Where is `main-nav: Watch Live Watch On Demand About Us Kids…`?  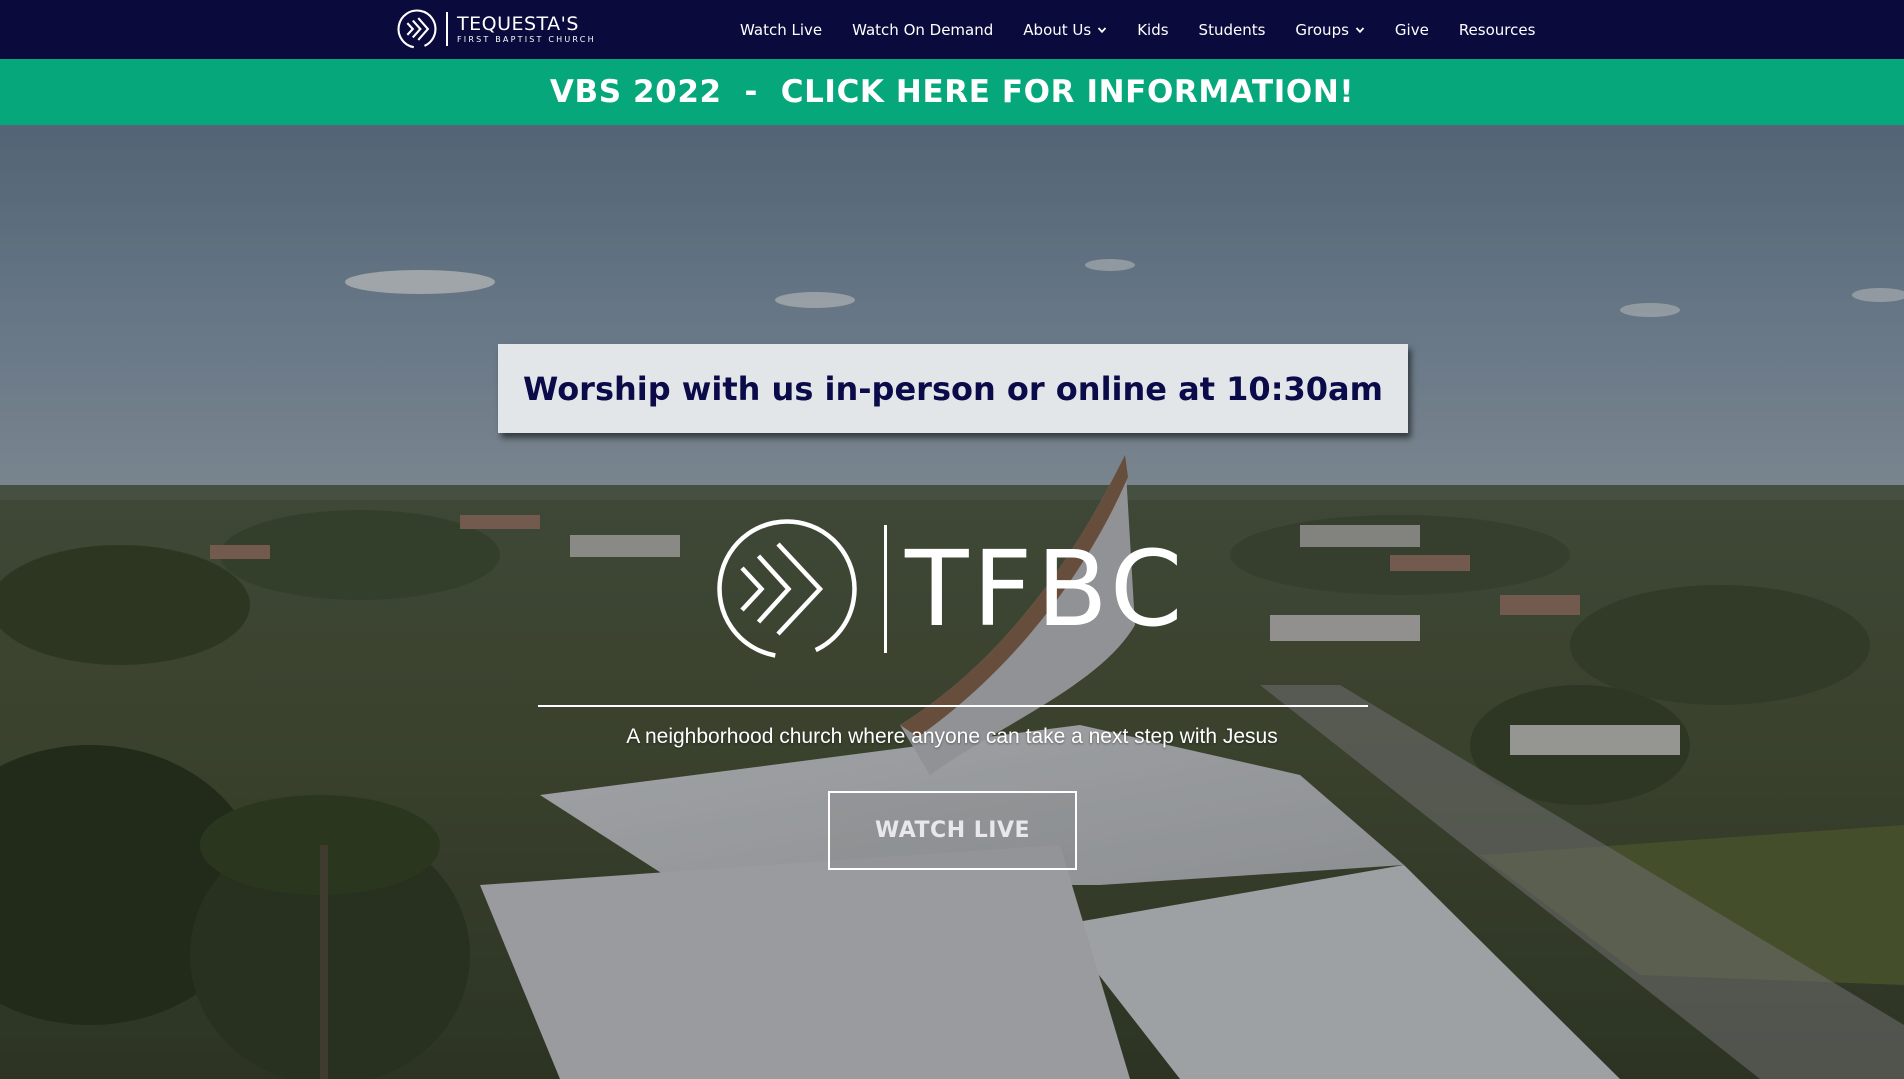
main-nav: Watch Live Watch On Demand About Us Kids… is located at coordinates (1137, 29).